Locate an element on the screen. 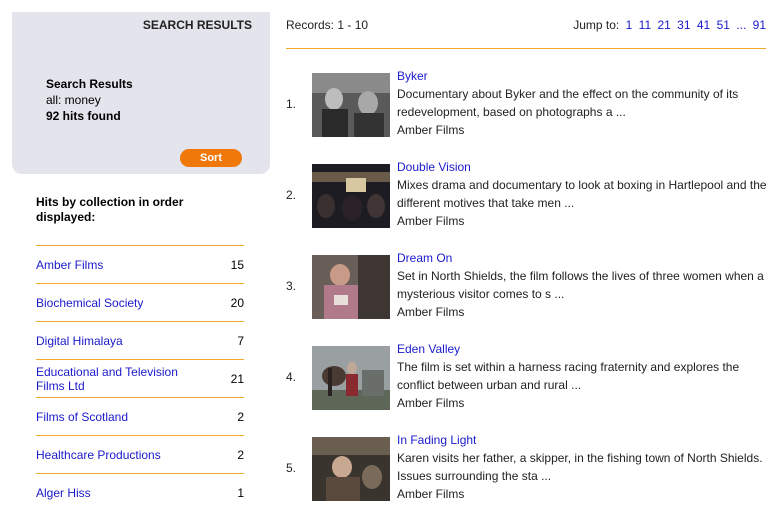  collection-link-amber-films: Amber Films is located at coordinates (121, 265).